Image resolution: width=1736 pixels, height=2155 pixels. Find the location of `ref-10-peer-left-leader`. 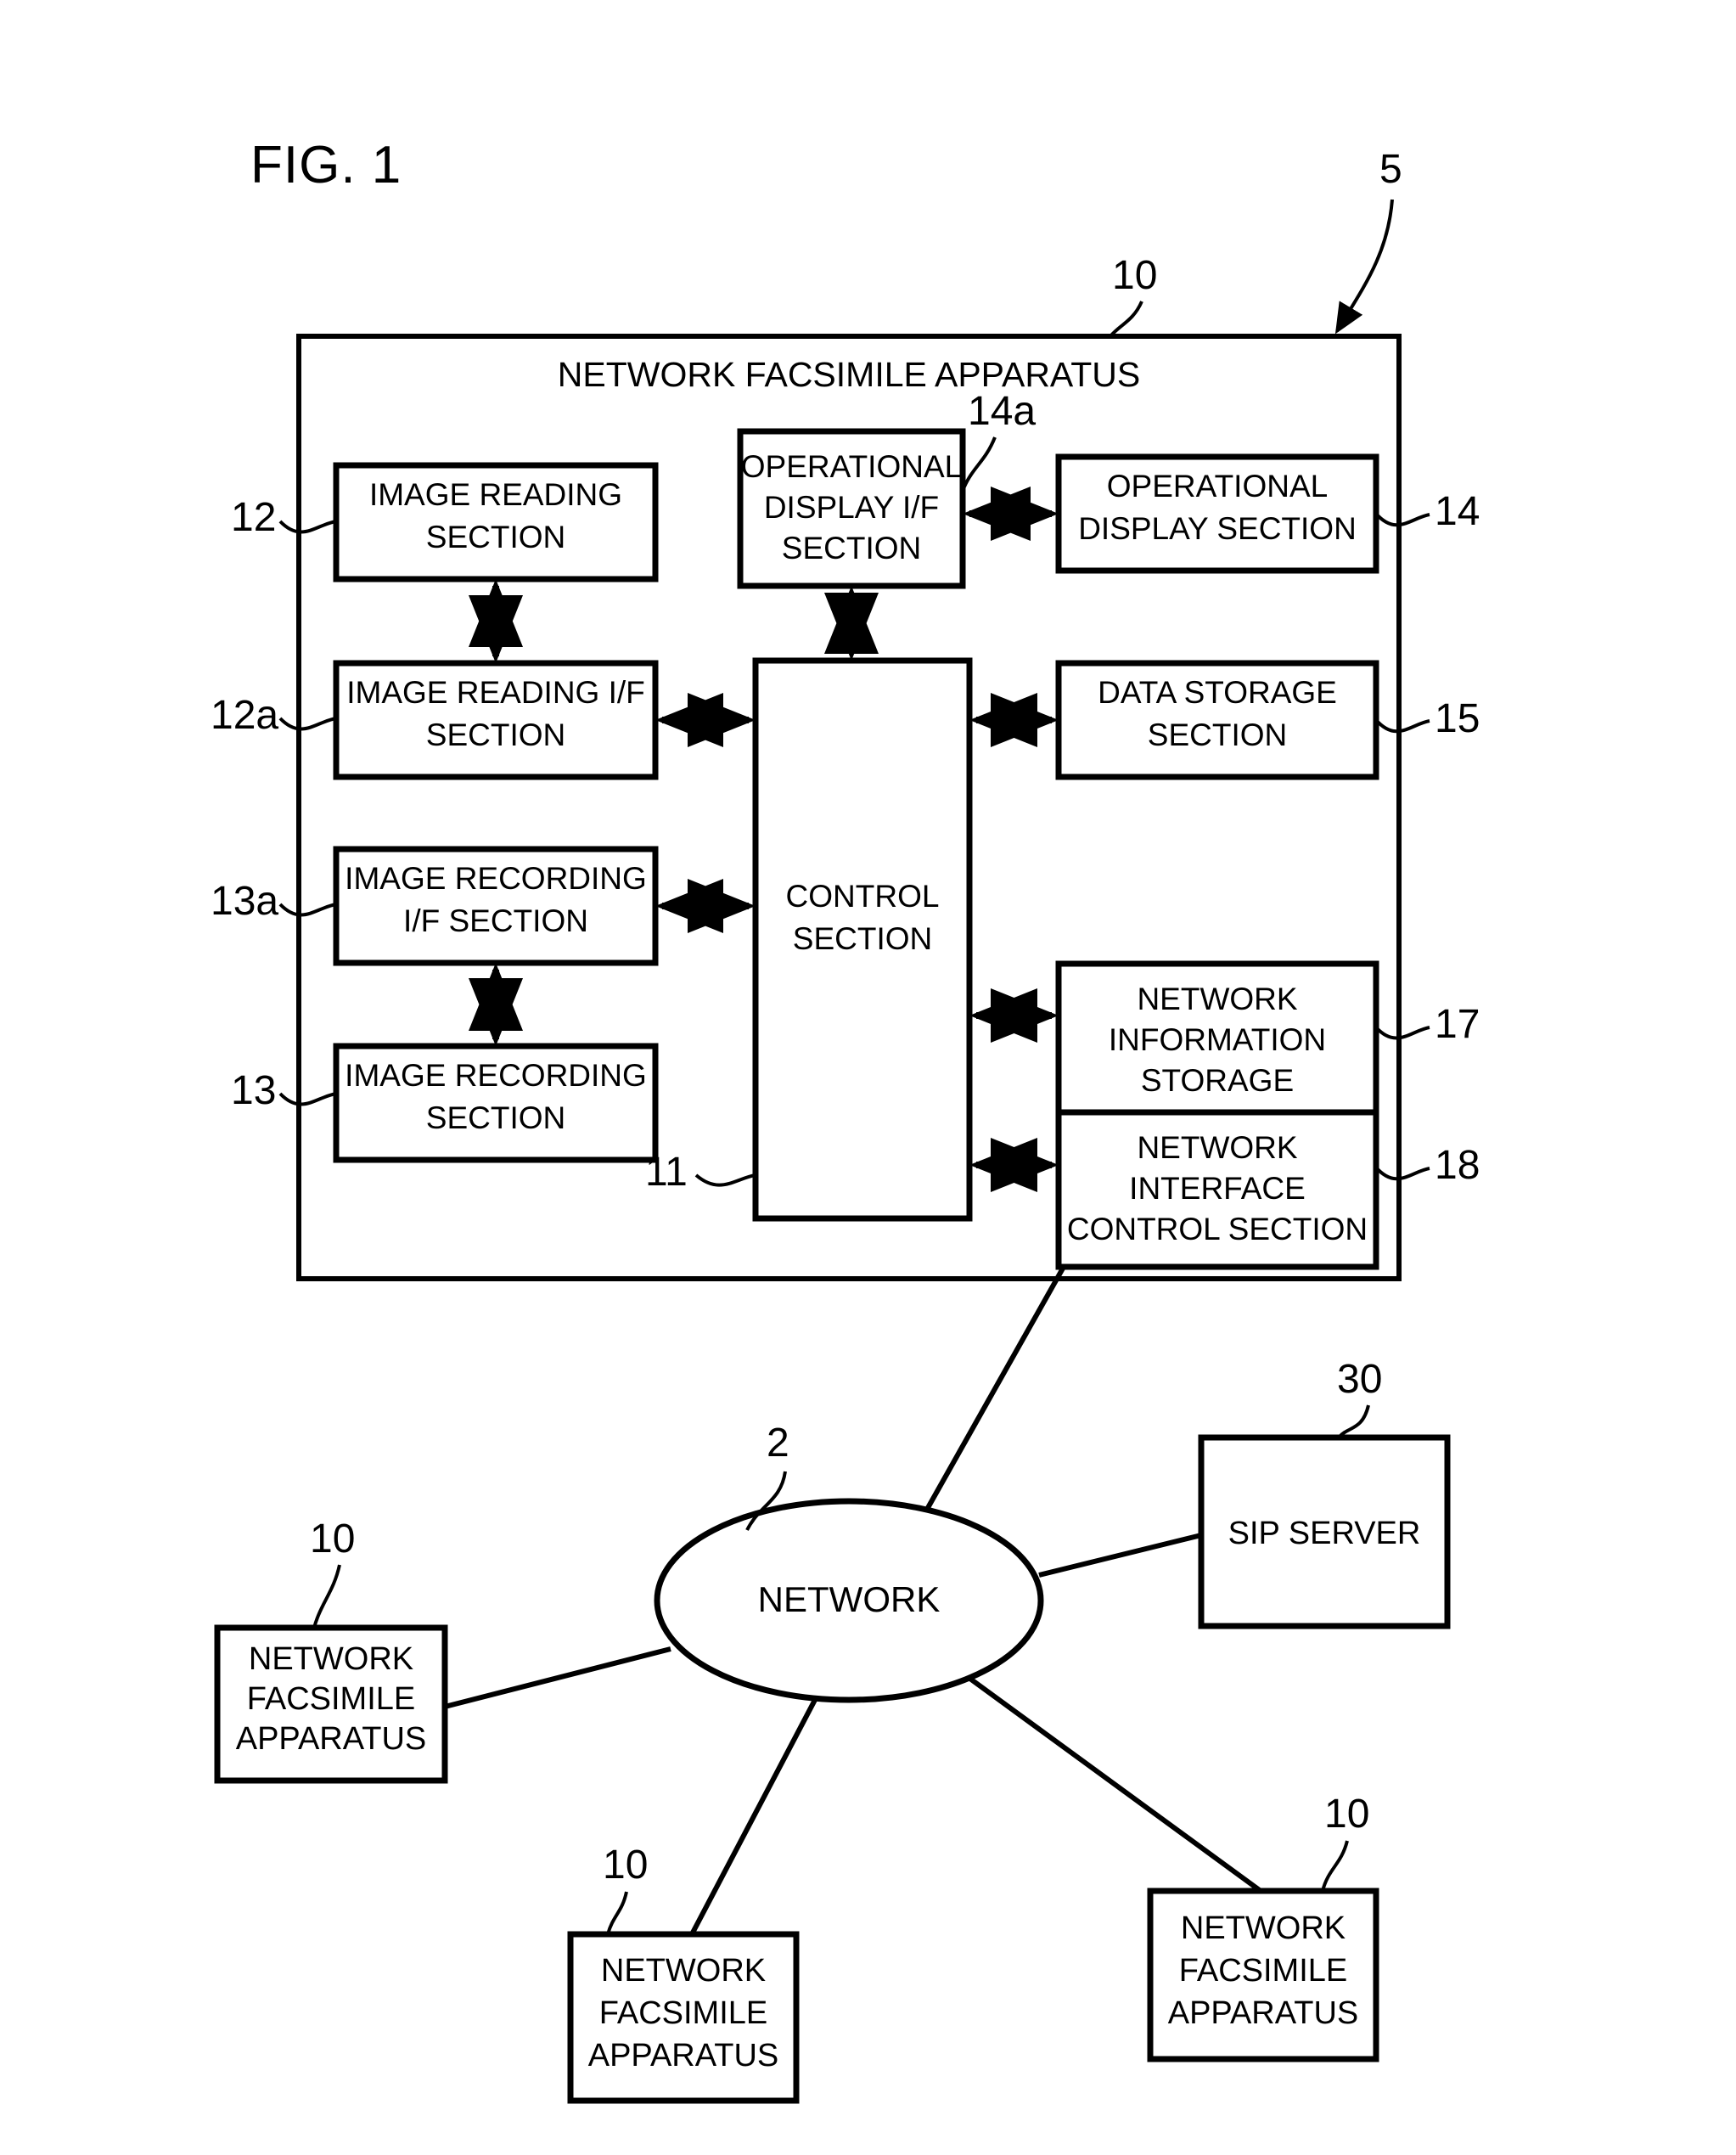

ref-10-peer-left-leader is located at coordinates (327, 1596).